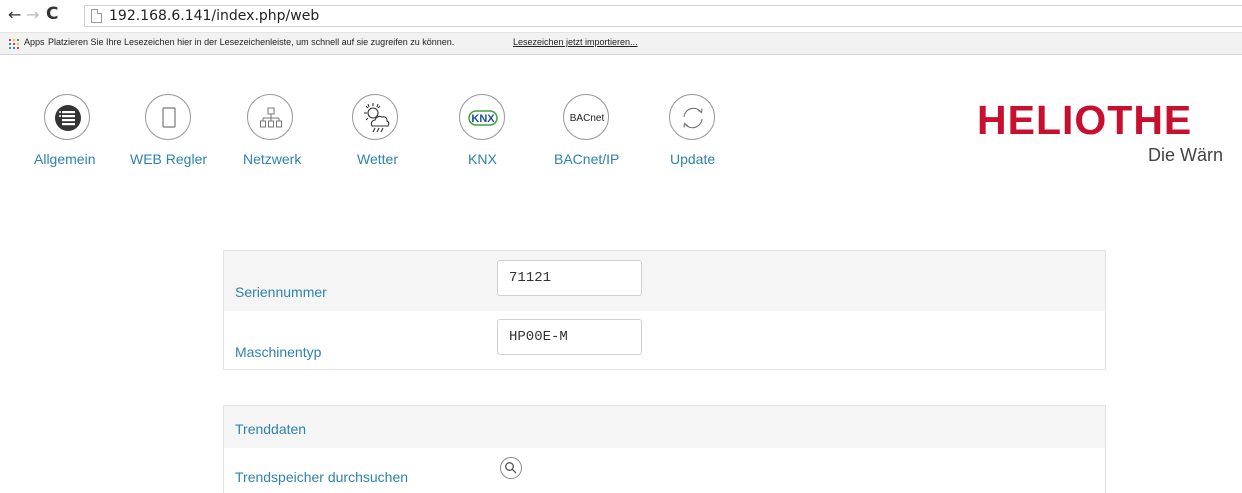 This screenshot has width=1242, height=493. Describe the element at coordinates (14, 44) in the screenshot. I see `apps-grid-icon` at that location.